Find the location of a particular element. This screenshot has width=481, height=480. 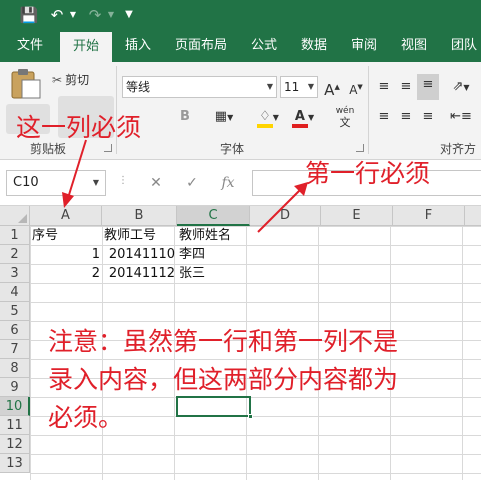

name-box: C10 ▼ is located at coordinates (56, 183).